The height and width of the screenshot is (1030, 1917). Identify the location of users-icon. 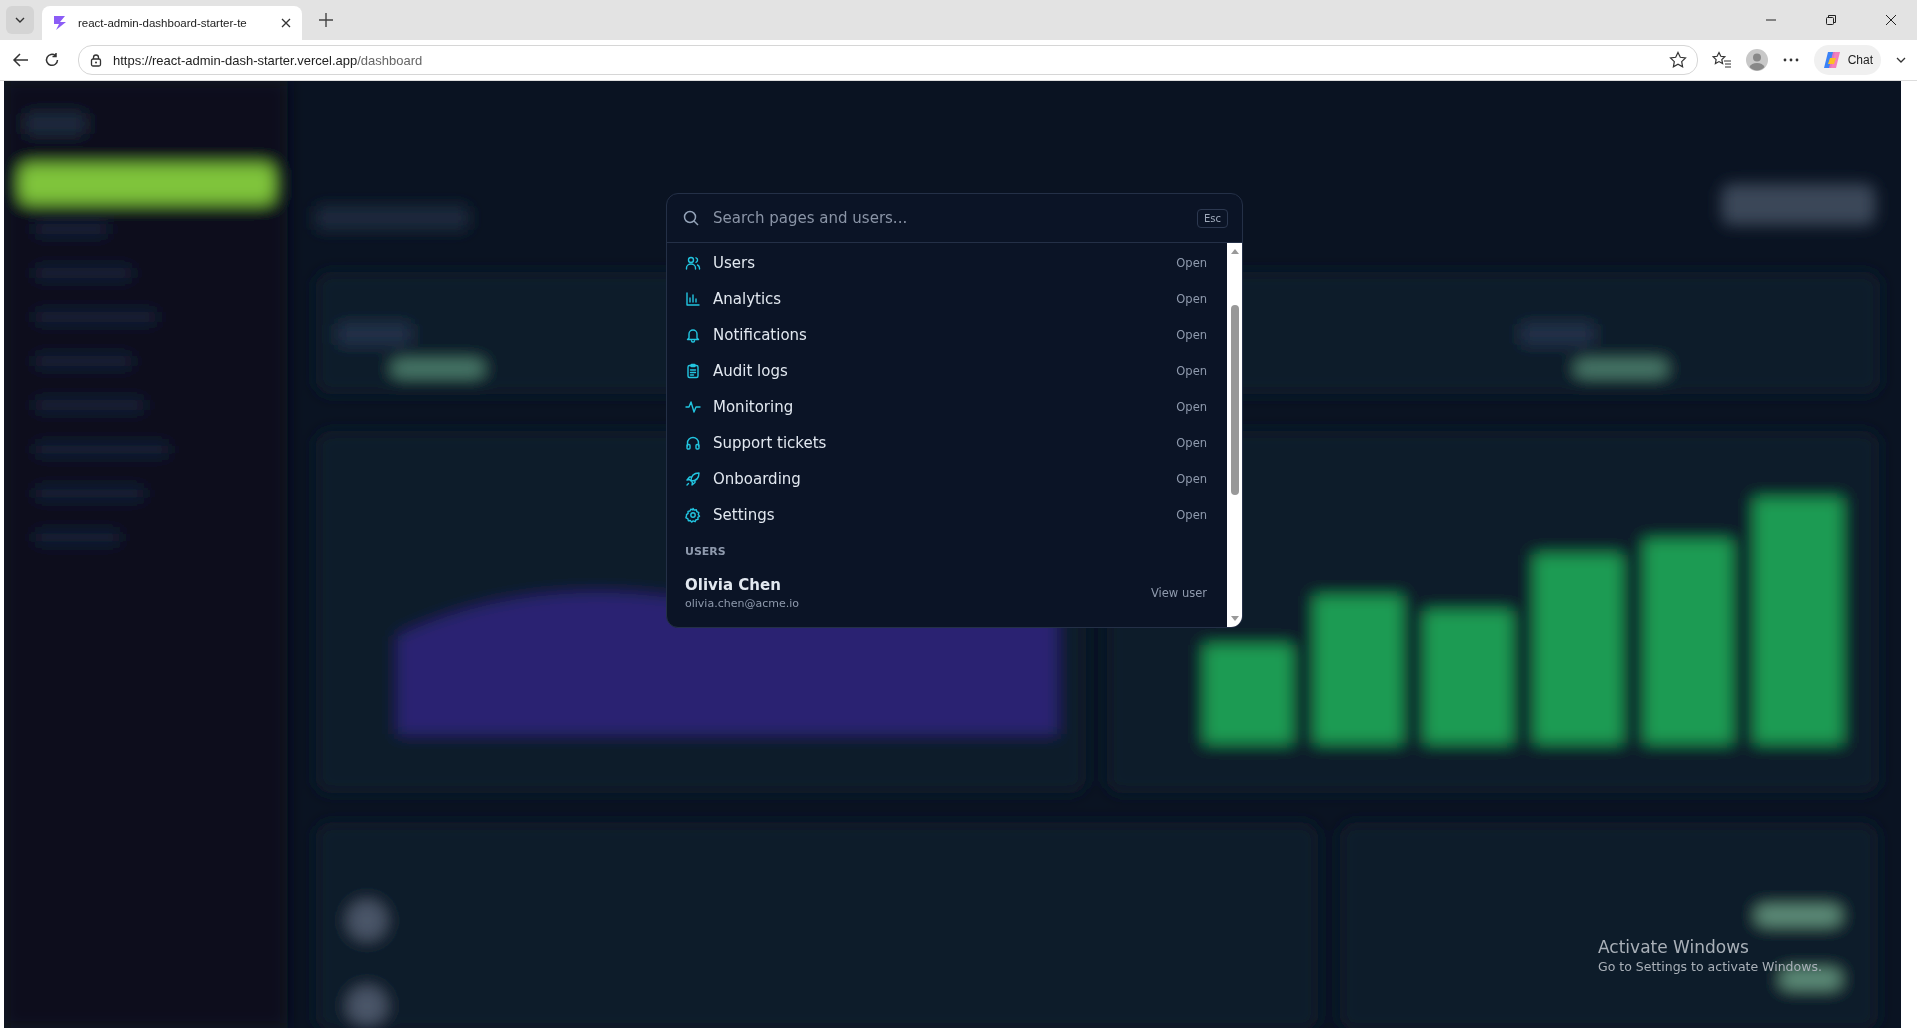
(693, 263).